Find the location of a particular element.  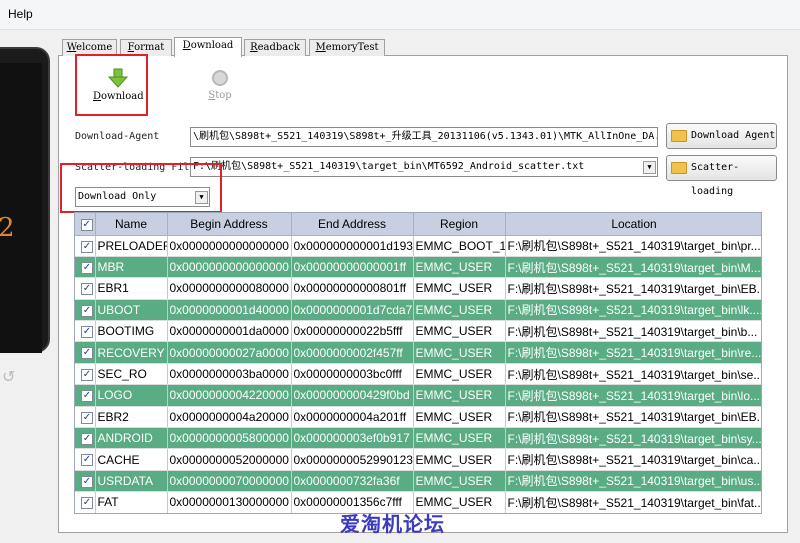

back-arrow-icon: ↺ is located at coordinates (9, 376).